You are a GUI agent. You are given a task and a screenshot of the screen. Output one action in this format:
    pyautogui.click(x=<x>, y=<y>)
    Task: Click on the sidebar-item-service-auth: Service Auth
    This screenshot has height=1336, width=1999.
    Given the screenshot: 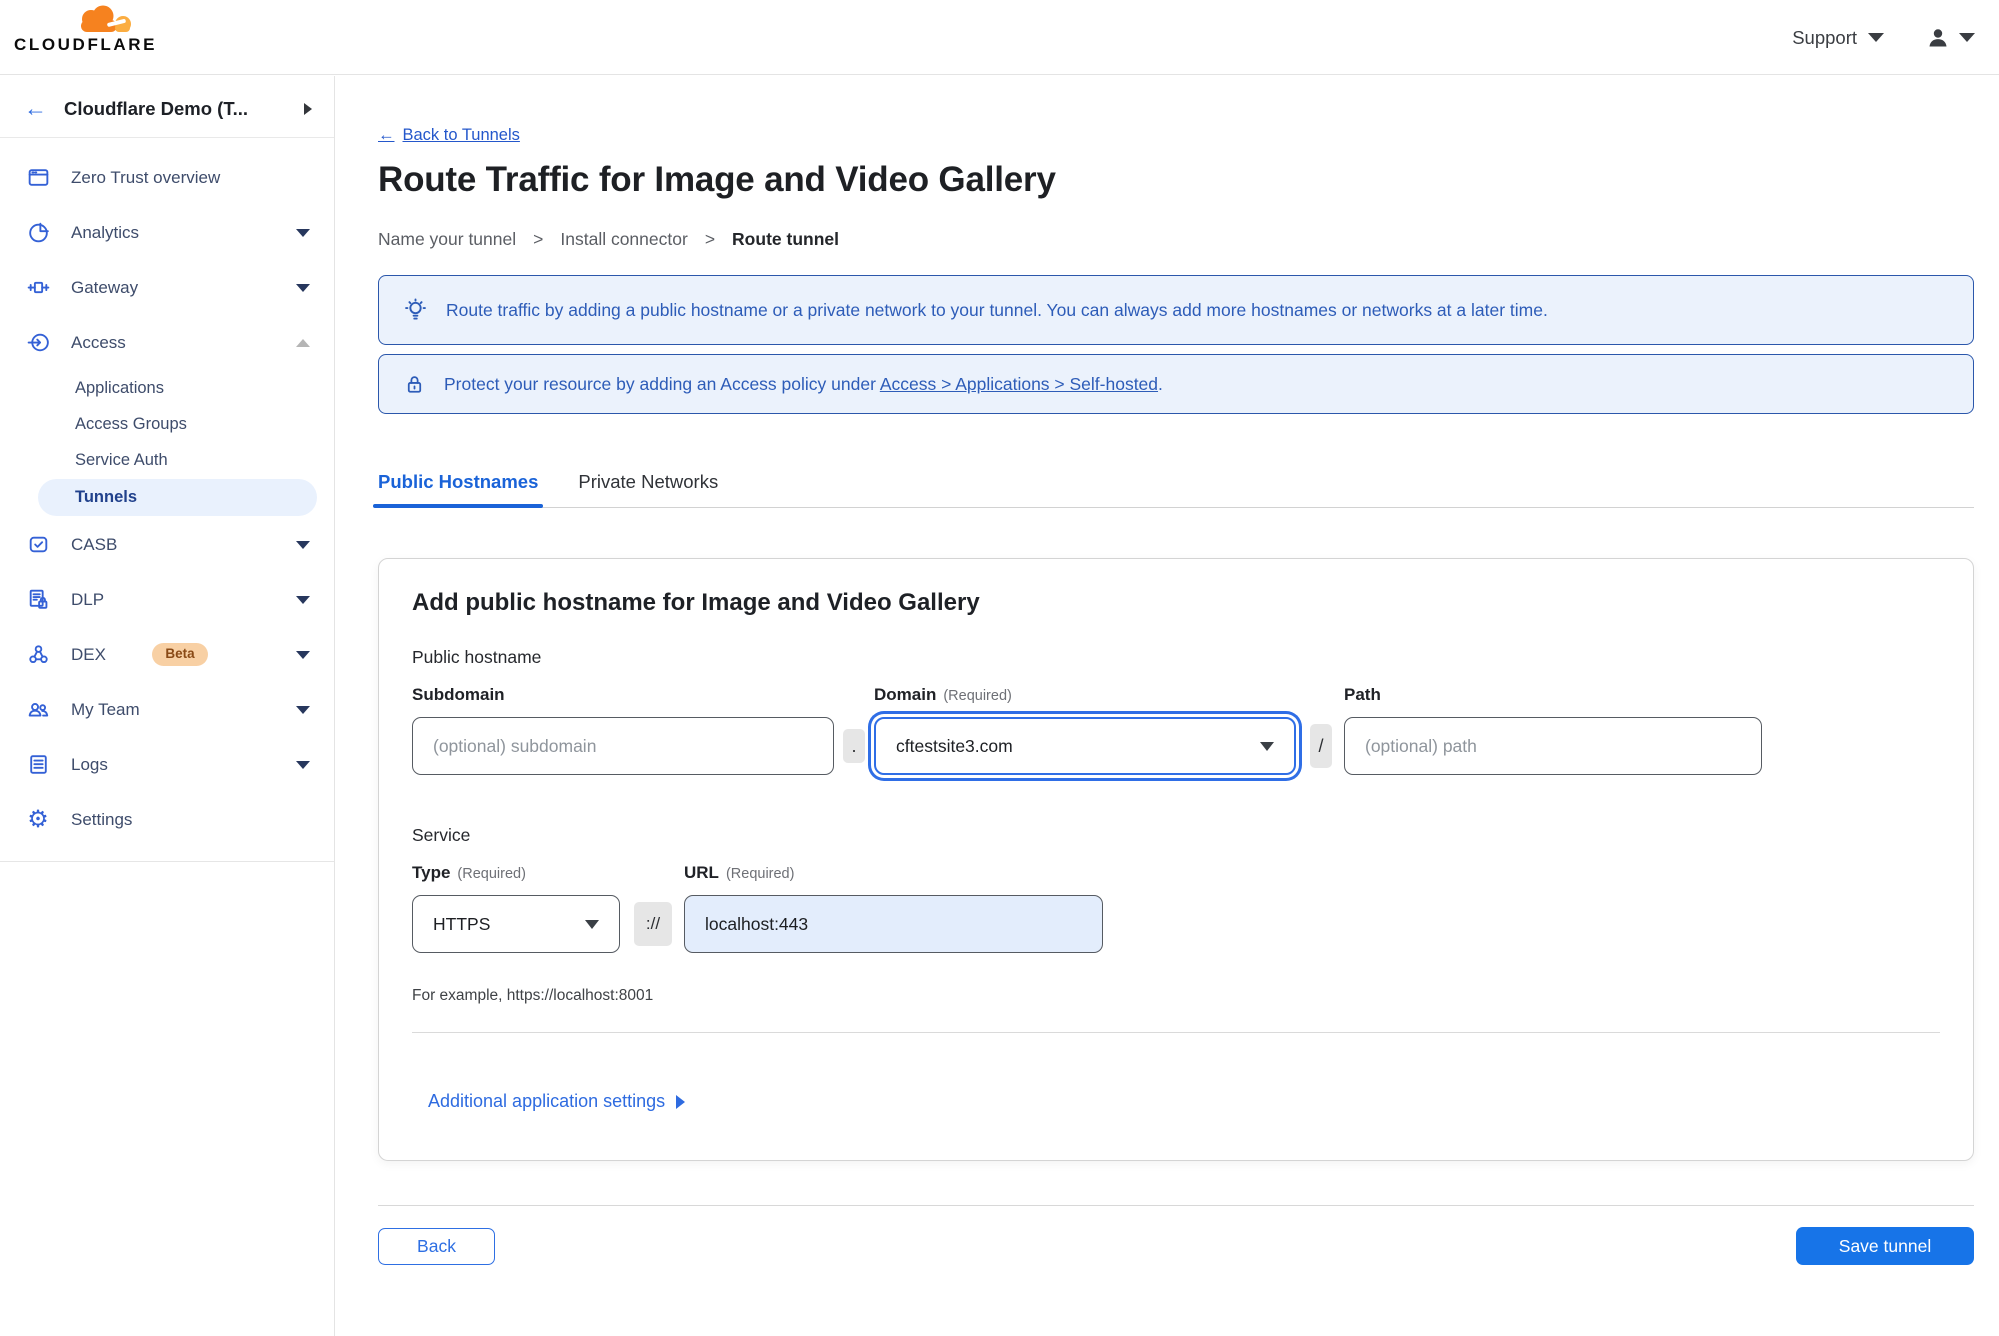 What is the action you would take?
    pyautogui.click(x=167, y=460)
    